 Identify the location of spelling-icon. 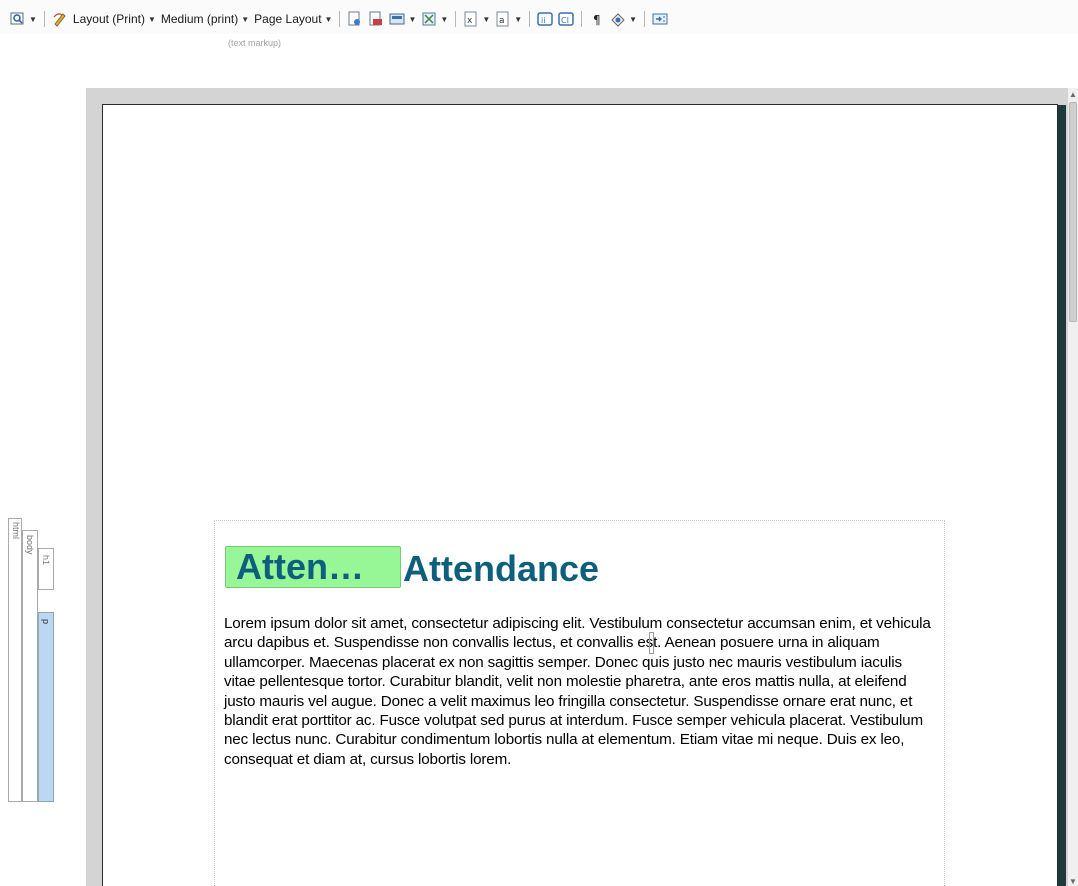
(60, 19).